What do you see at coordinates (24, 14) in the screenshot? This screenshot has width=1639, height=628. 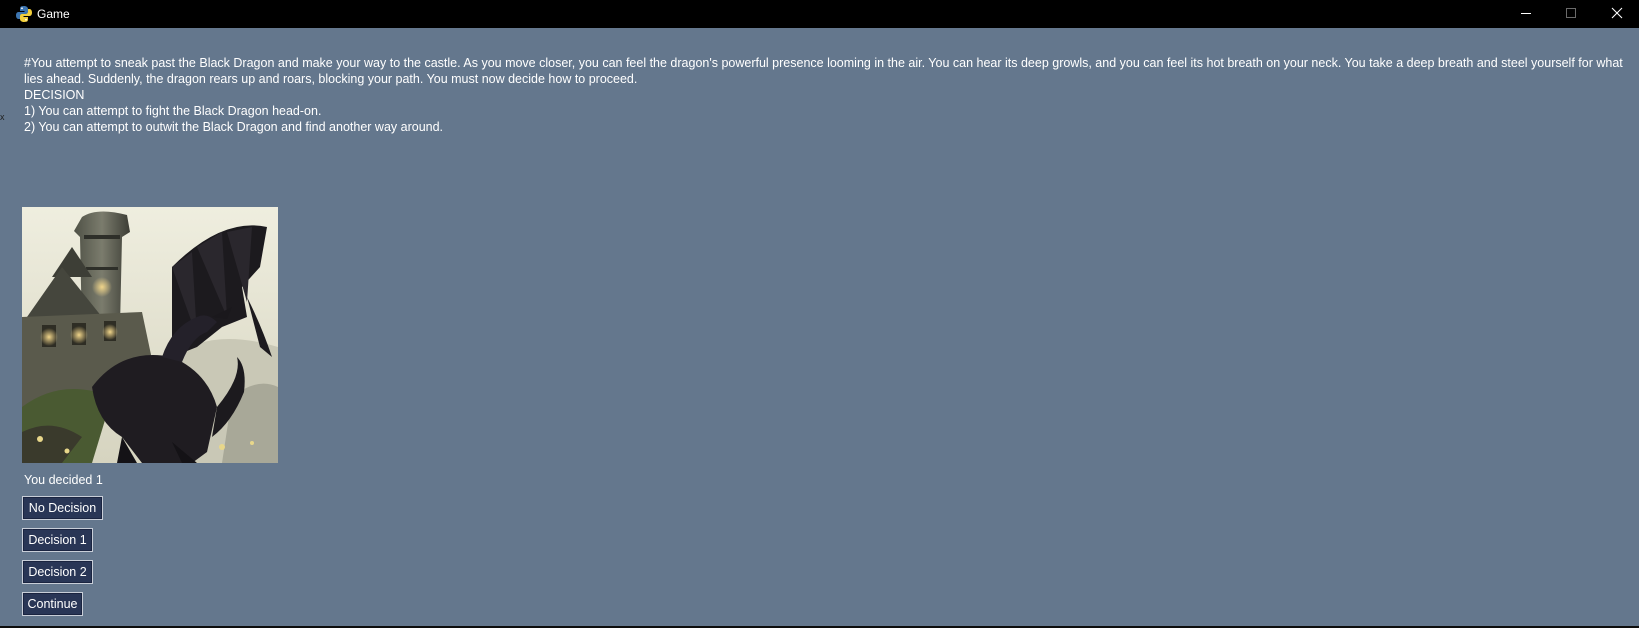 I see `python-icon` at bounding box center [24, 14].